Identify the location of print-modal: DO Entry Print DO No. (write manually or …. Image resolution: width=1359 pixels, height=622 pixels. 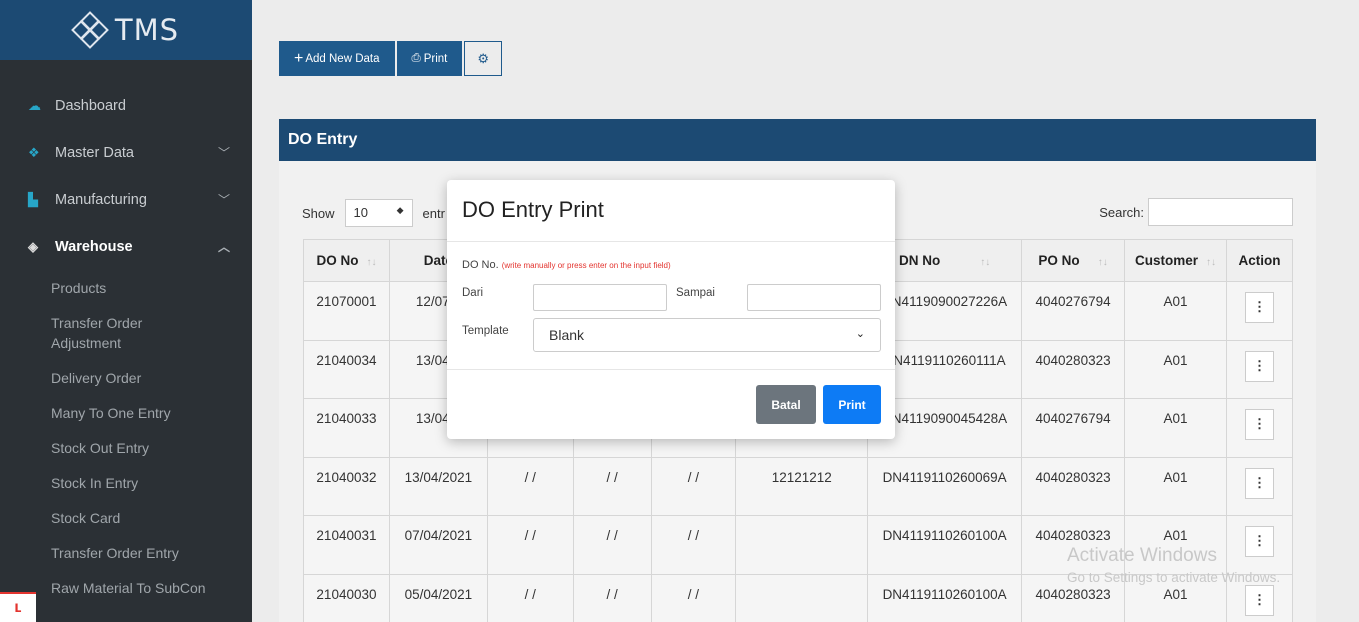
(671, 309).